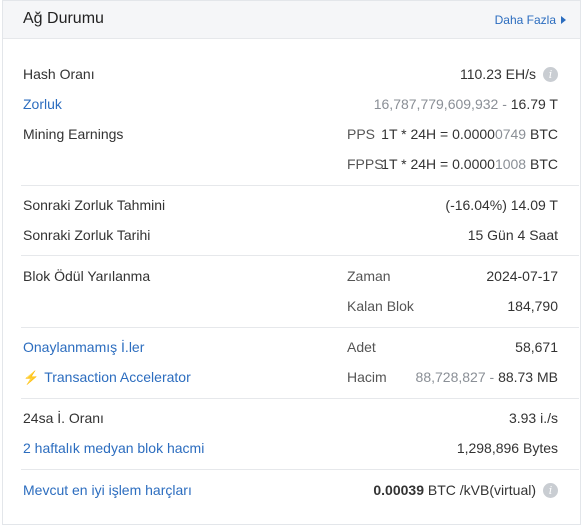  What do you see at coordinates (291, 307) in the screenshot?
I see `halving-blocks-row: Kalan Blok 184,790` at bounding box center [291, 307].